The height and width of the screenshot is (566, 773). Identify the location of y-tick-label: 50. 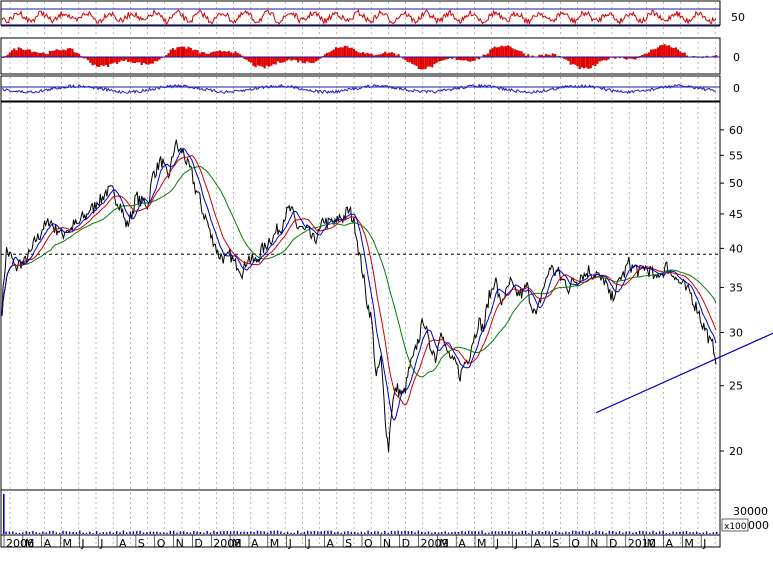
(736, 183).